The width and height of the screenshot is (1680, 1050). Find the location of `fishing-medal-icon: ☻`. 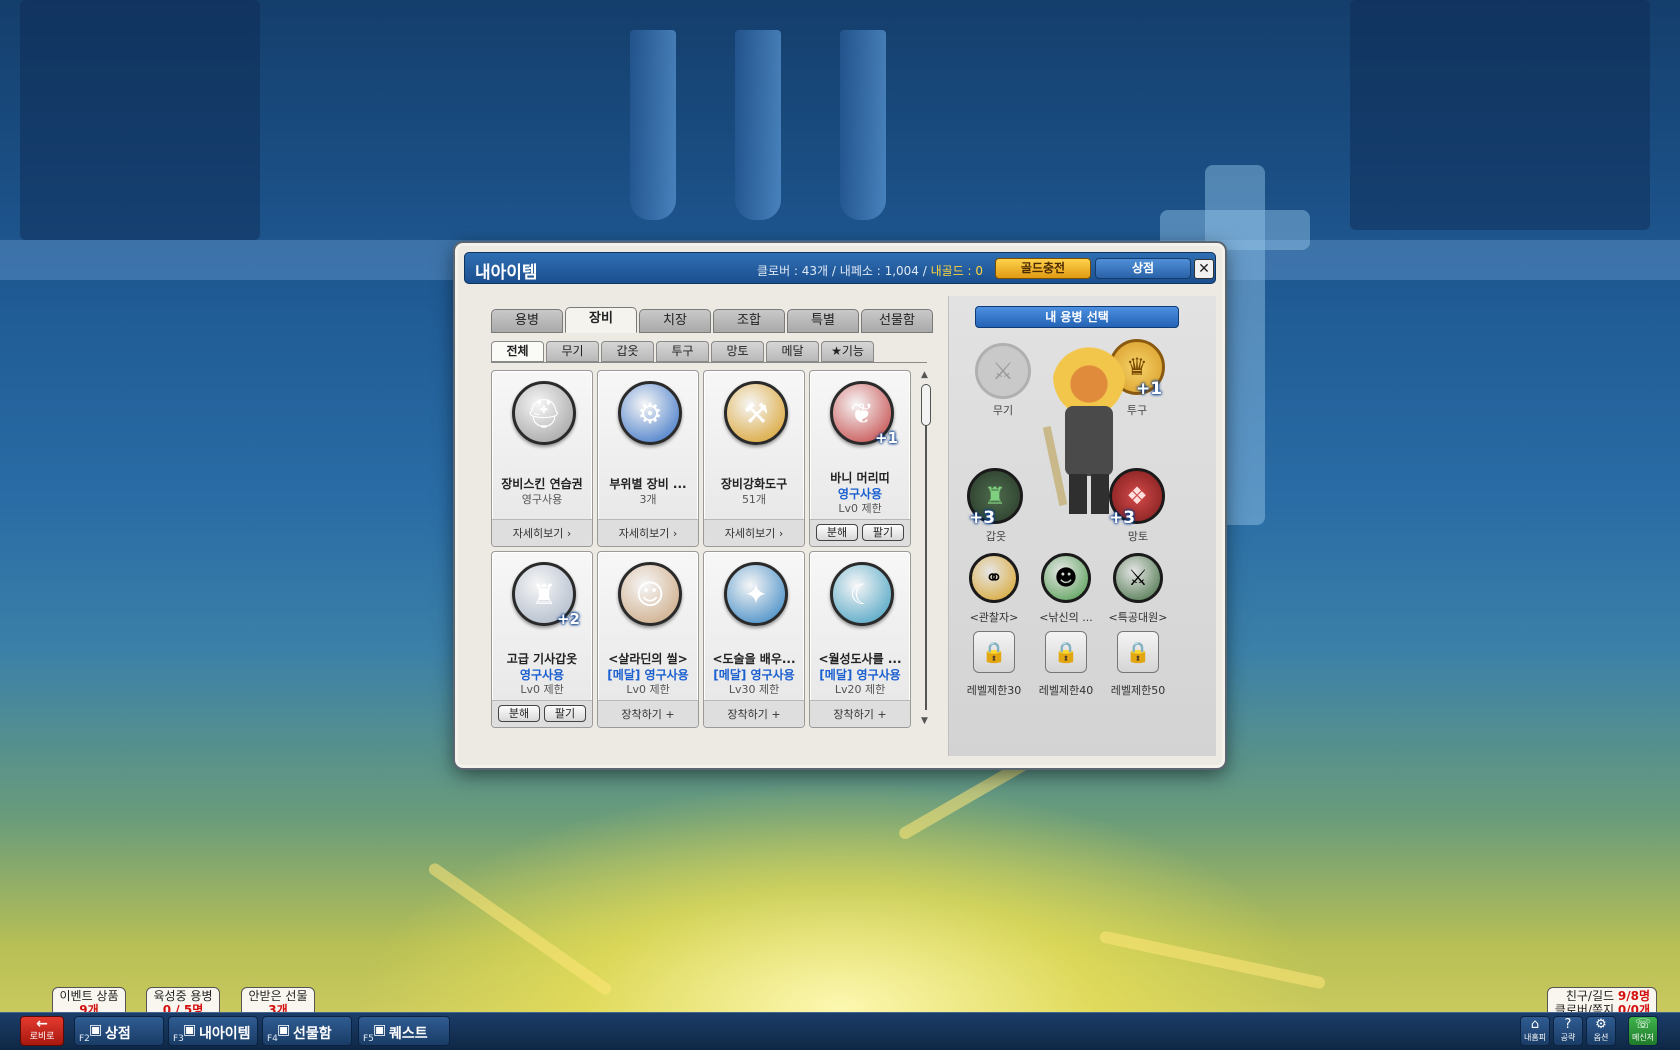

fishing-medal-icon: ☻ is located at coordinates (1066, 578).